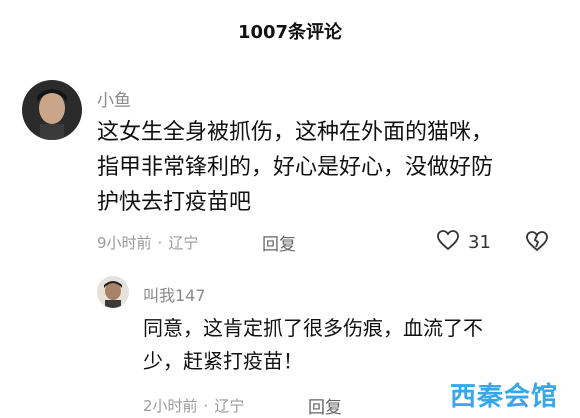 The image size is (580, 418). Describe the element at coordinates (463, 242) in the screenshot. I see `like-button: 31` at that location.